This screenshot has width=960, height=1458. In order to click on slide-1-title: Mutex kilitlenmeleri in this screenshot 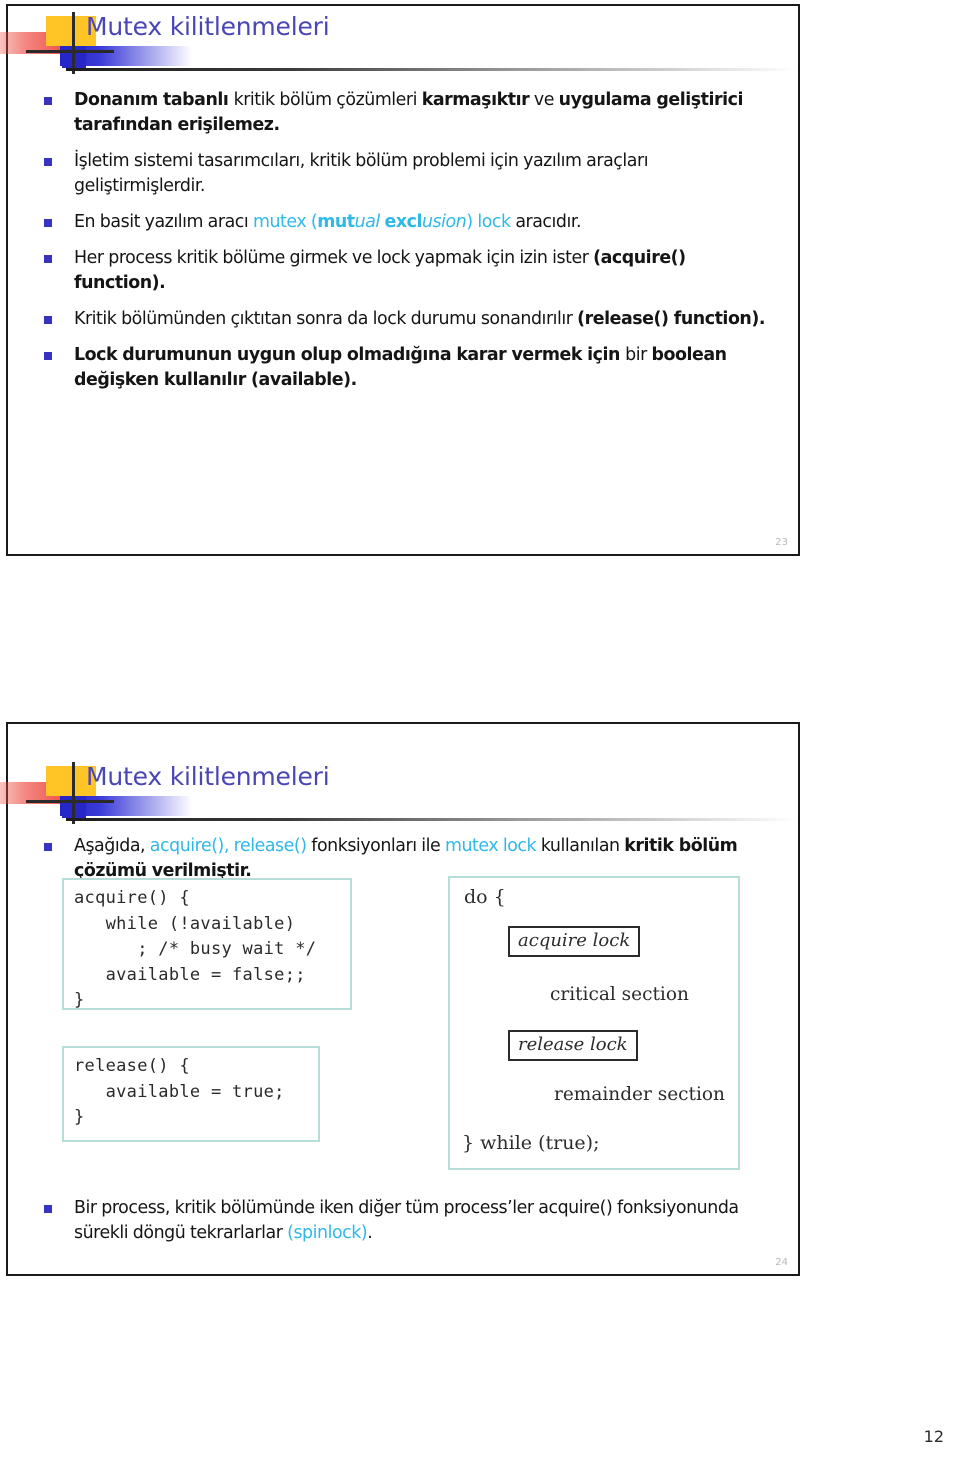, I will do `click(208, 26)`.